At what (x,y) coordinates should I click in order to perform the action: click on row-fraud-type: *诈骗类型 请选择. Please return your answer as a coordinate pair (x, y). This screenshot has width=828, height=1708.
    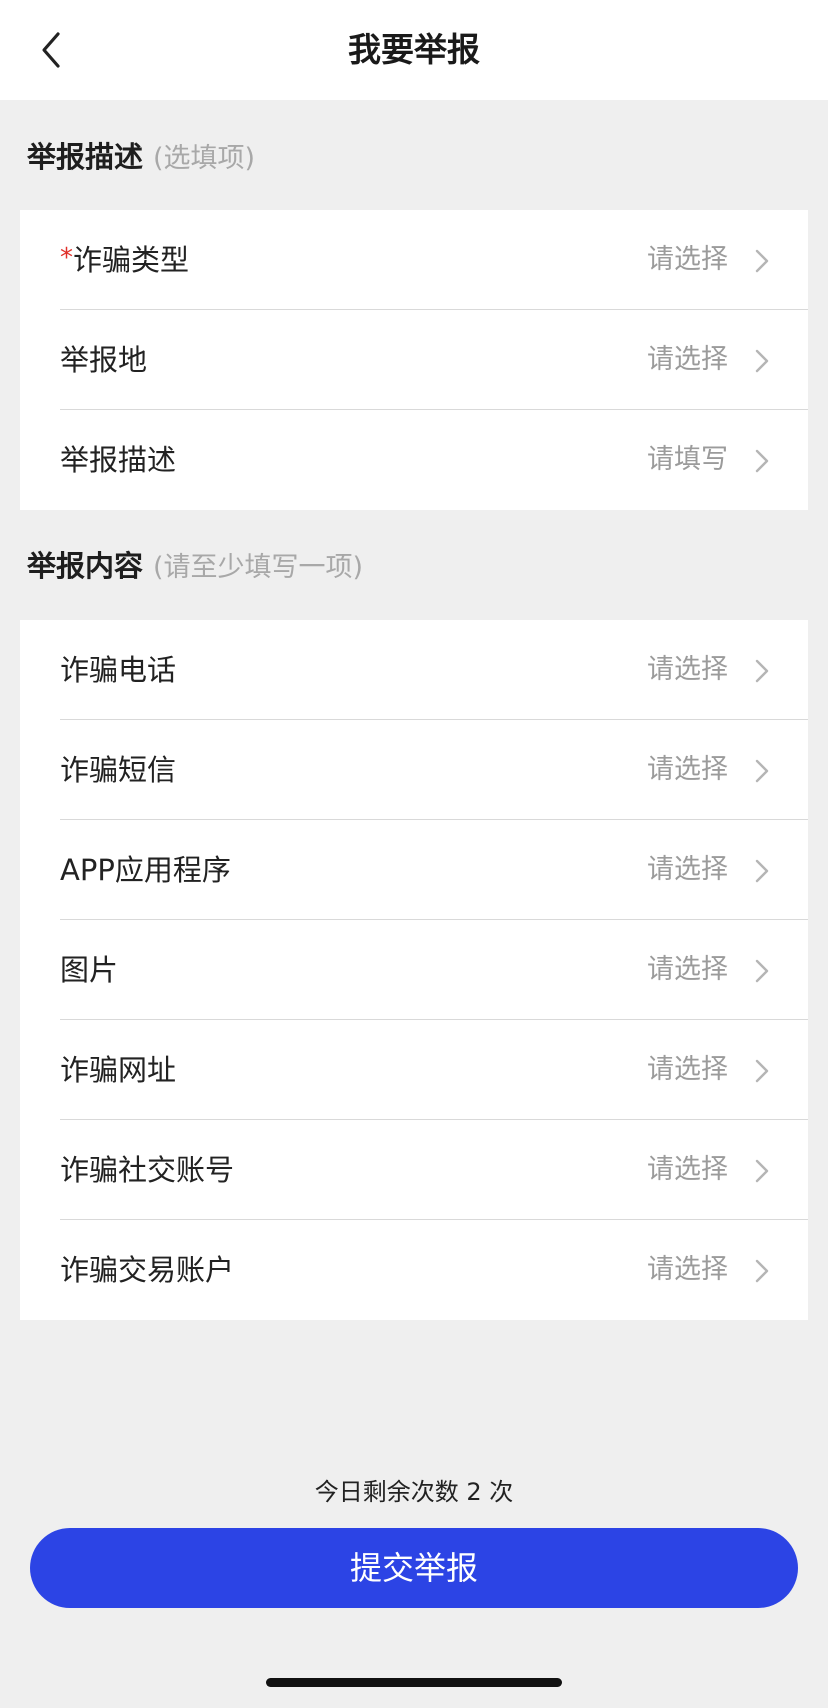
    Looking at the image, I should click on (414, 260).